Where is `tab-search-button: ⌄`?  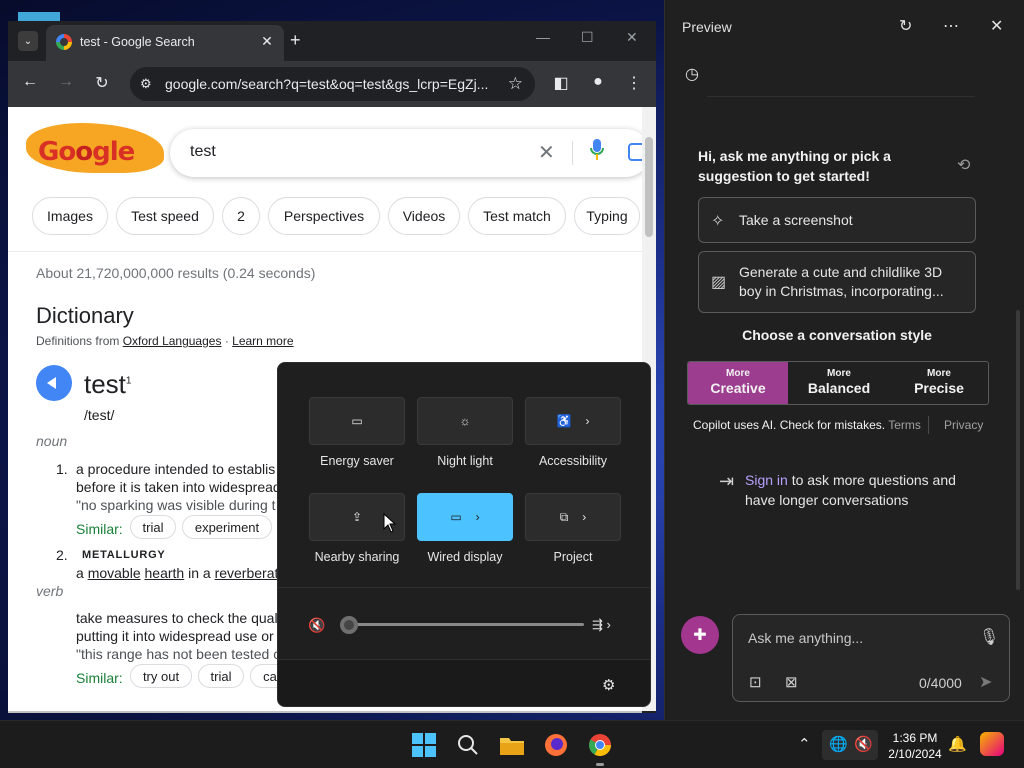 tab-search-button: ⌄ is located at coordinates (28, 41).